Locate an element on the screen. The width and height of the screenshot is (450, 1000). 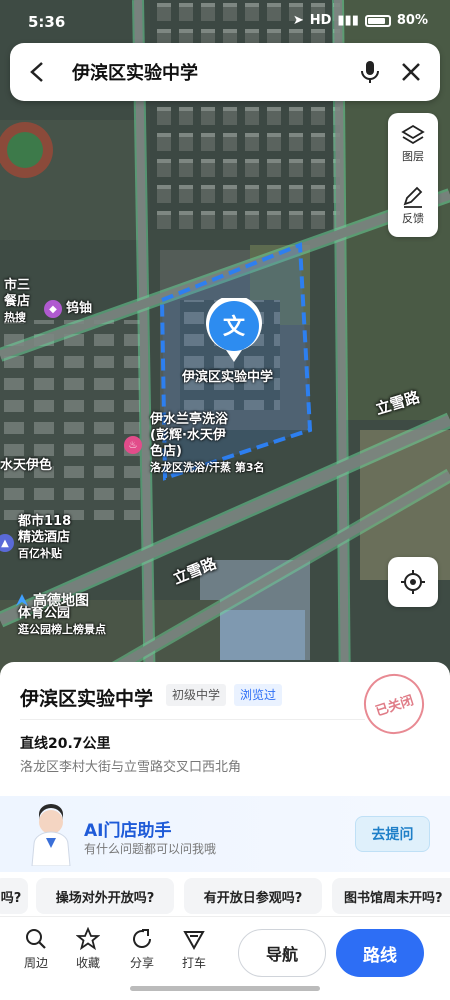
navigate-button: 导航 is located at coordinates (282, 953).